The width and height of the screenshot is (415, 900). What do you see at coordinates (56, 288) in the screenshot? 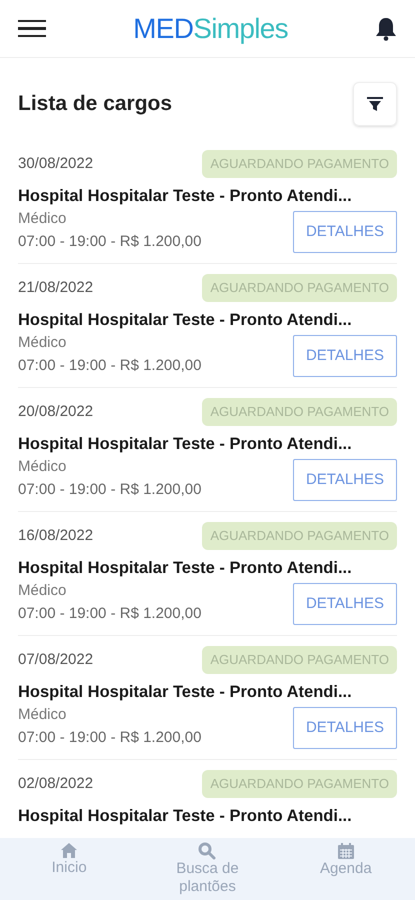
I see `shift-date: 21/08/2022` at bounding box center [56, 288].